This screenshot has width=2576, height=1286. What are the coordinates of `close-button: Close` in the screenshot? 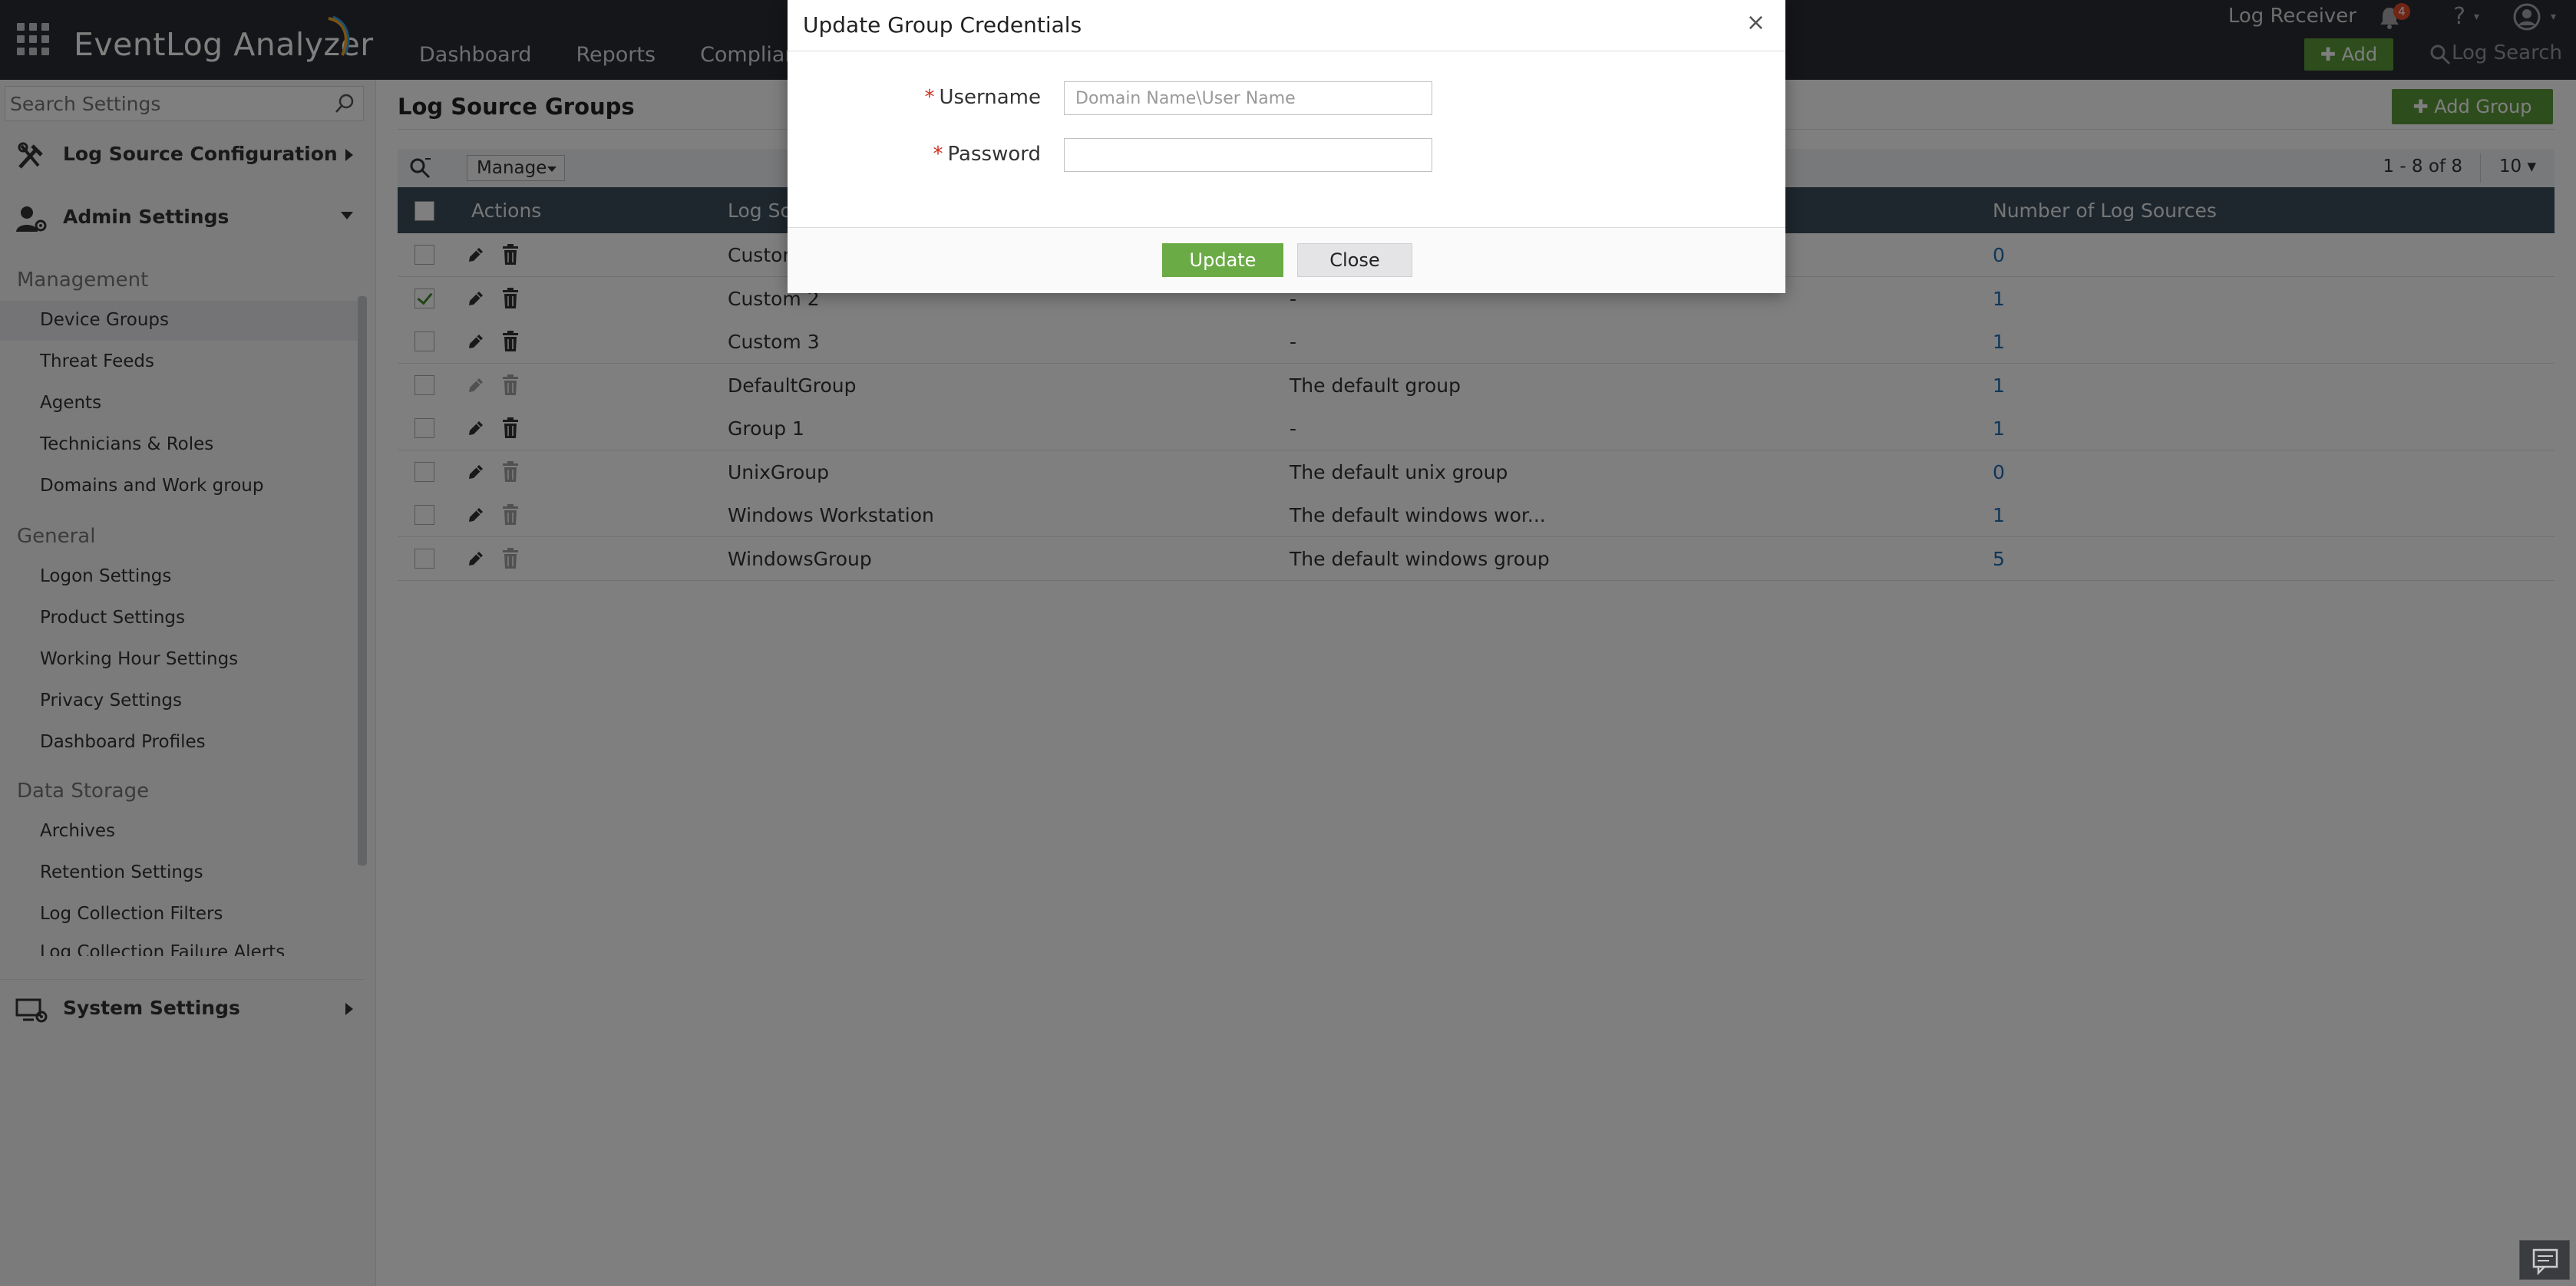 It's located at (1354, 260).